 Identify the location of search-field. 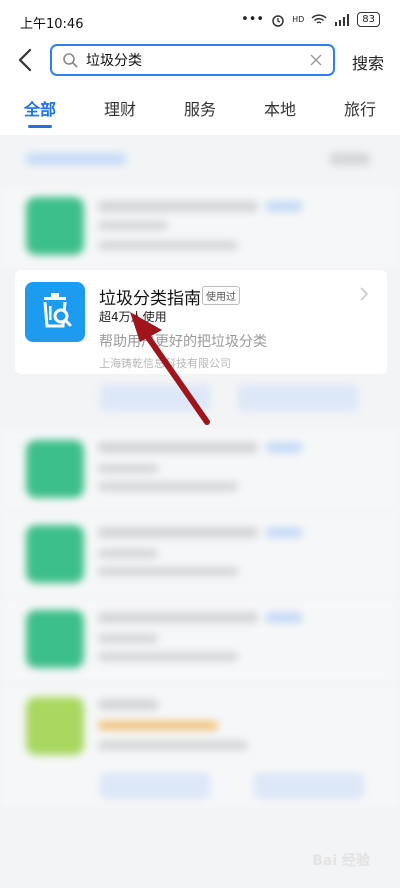
(192, 60).